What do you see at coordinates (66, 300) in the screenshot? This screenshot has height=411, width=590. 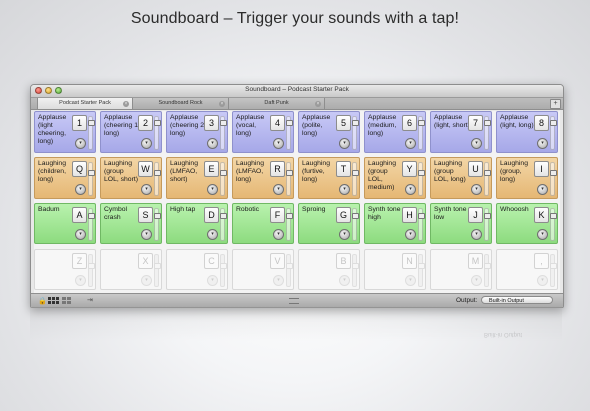 I see `list-view-icon` at bounding box center [66, 300].